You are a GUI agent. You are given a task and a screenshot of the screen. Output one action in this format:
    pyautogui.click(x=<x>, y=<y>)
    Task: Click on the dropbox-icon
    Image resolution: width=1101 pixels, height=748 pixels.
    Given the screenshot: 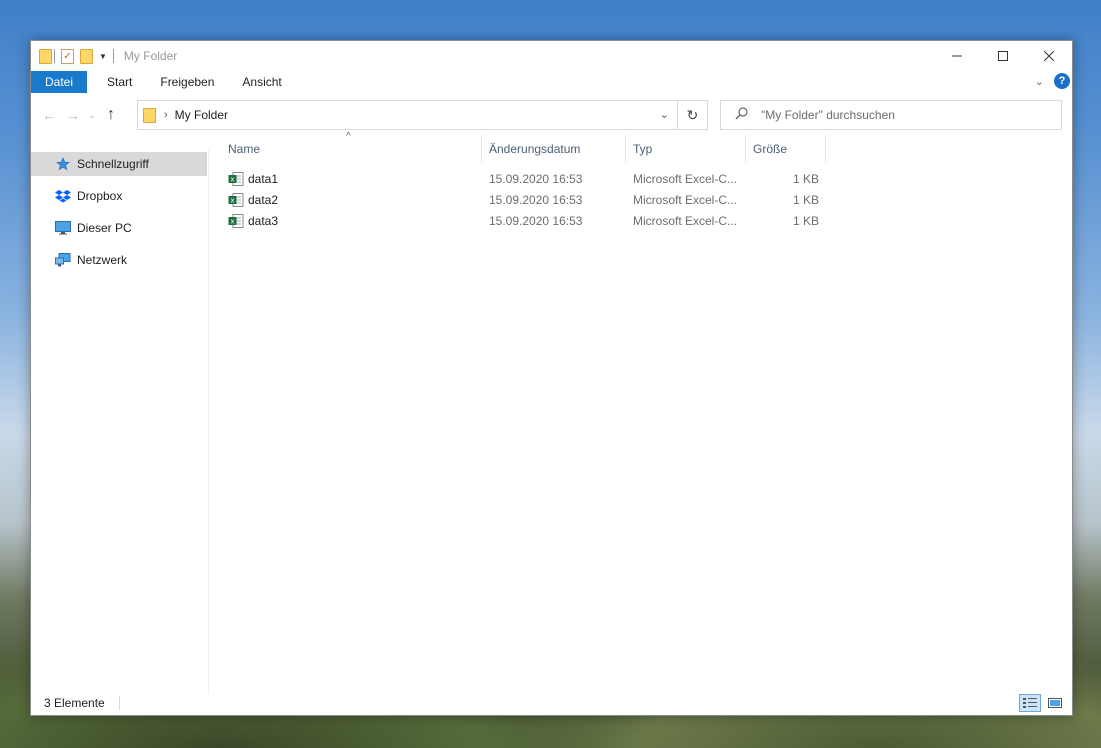 What is the action you would take?
    pyautogui.click(x=63, y=196)
    